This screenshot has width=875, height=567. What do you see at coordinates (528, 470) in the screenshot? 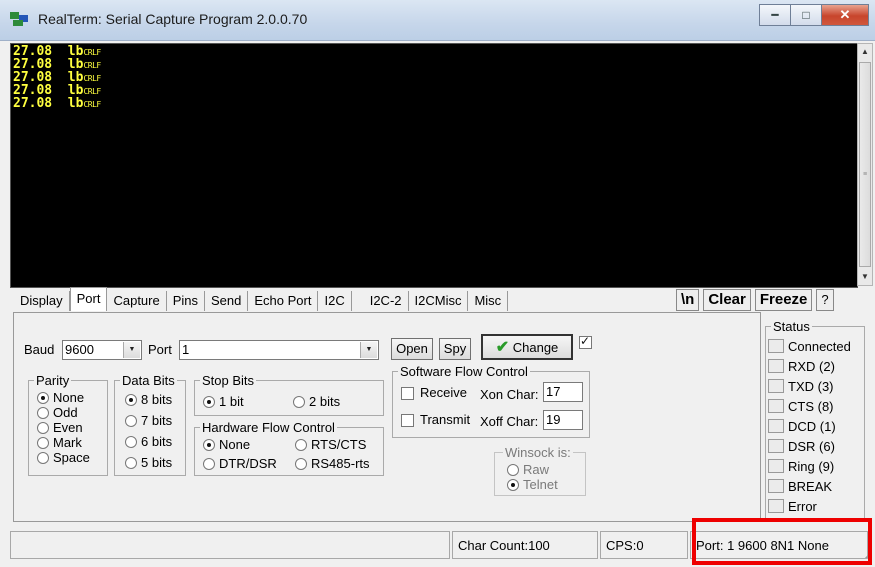
I see `winsock-raw-radio: Raw` at bounding box center [528, 470].